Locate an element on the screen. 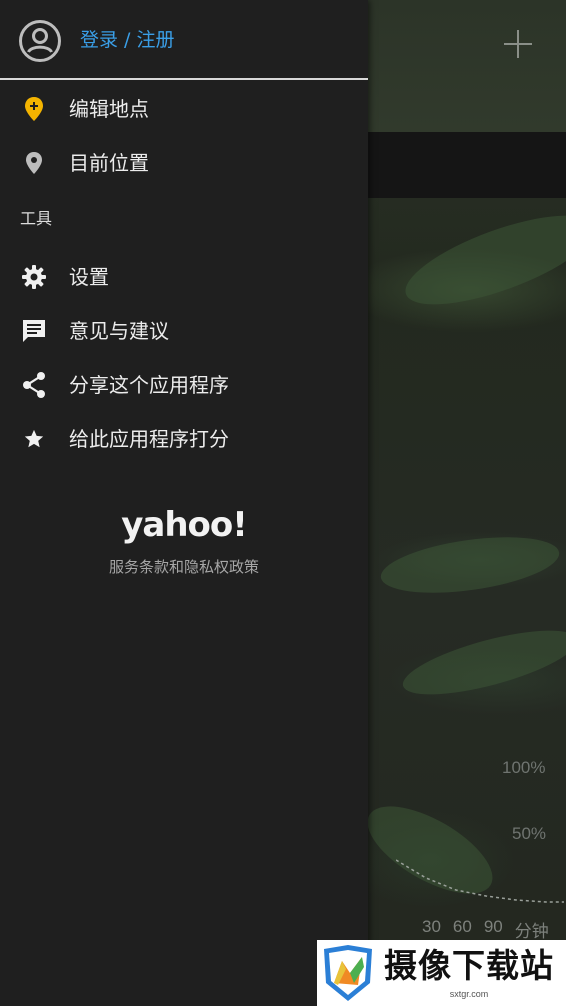 Image resolution: width=566 pixels, height=1006 pixels. add-location-plus-icon is located at coordinates (518, 44).